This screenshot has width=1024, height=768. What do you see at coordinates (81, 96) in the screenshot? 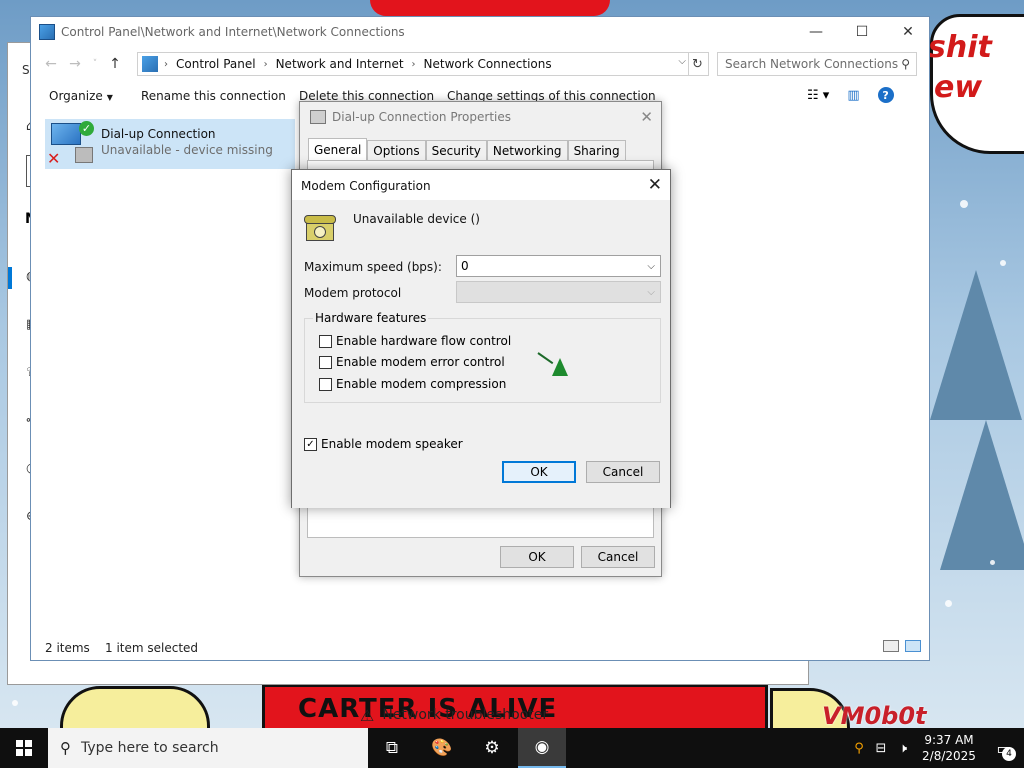
I see `organize-button: Organize ▼` at bounding box center [81, 96].